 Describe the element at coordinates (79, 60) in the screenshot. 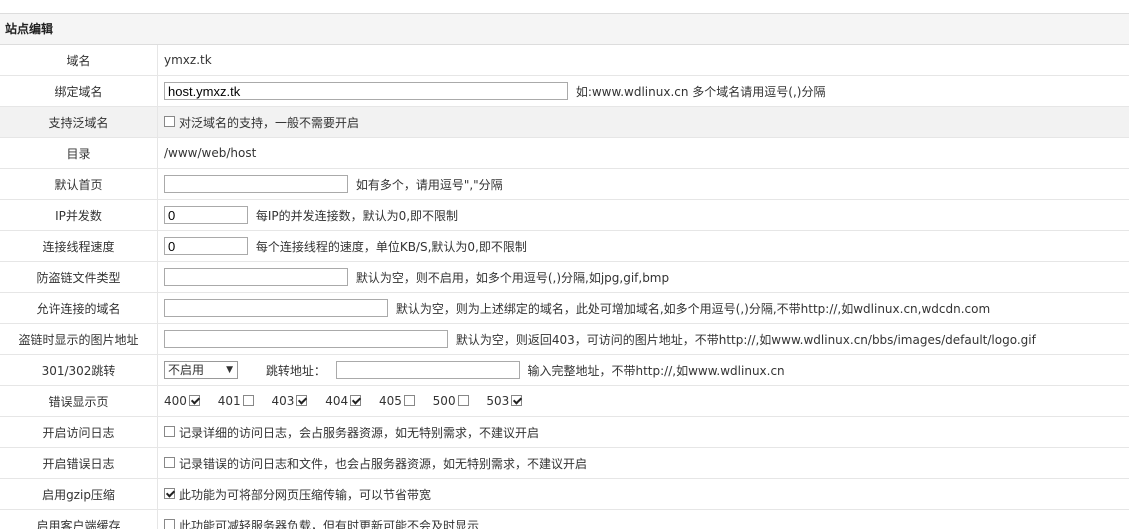

I see `label-domain: 域名` at that location.